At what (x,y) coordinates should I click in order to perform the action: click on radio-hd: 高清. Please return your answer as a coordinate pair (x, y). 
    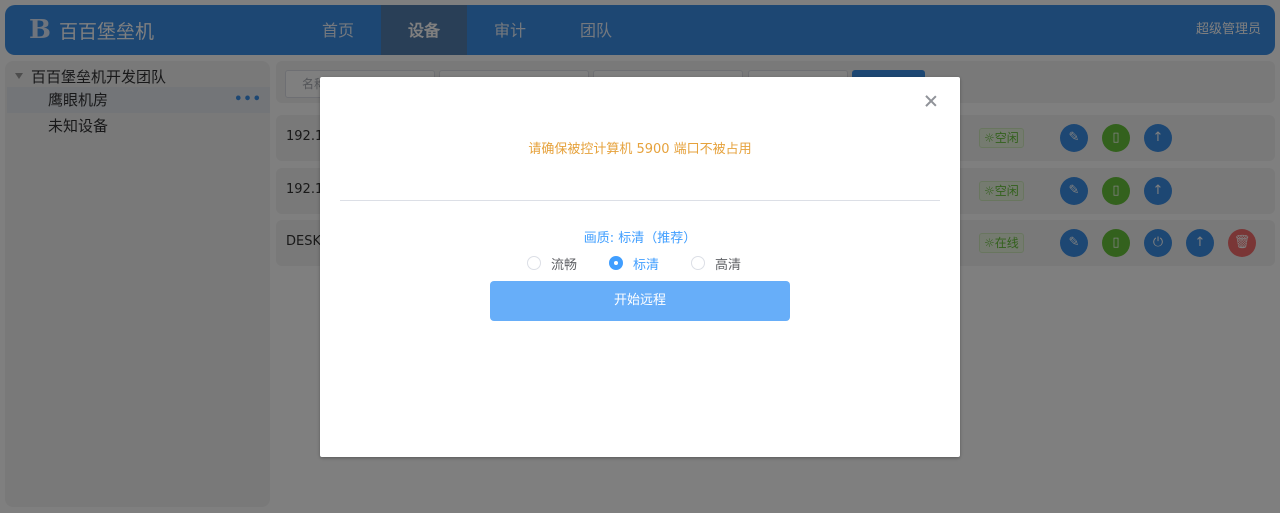
    Looking at the image, I should click on (716, 263).